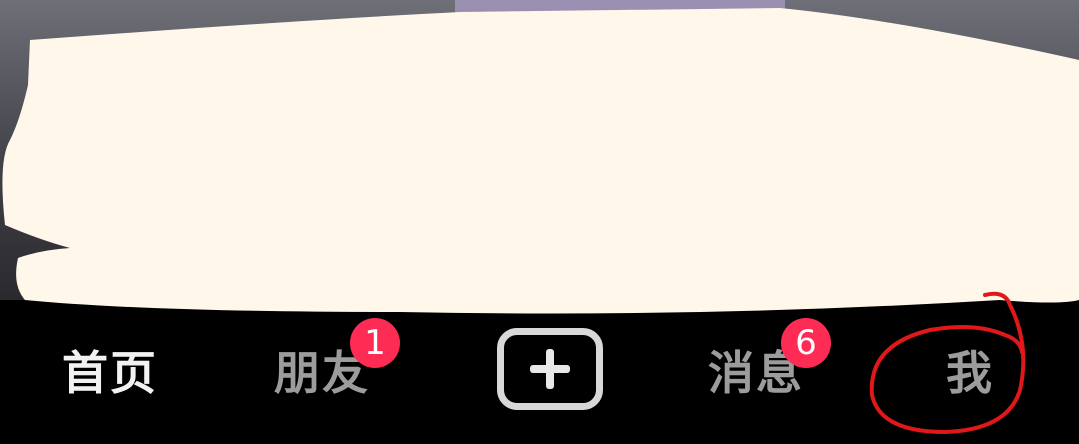 The height and width of the screenshot is (444, 1079). Describe the element at coordinates (375, 343) in the screenshot. I see `friends-badge: 1` at that location.